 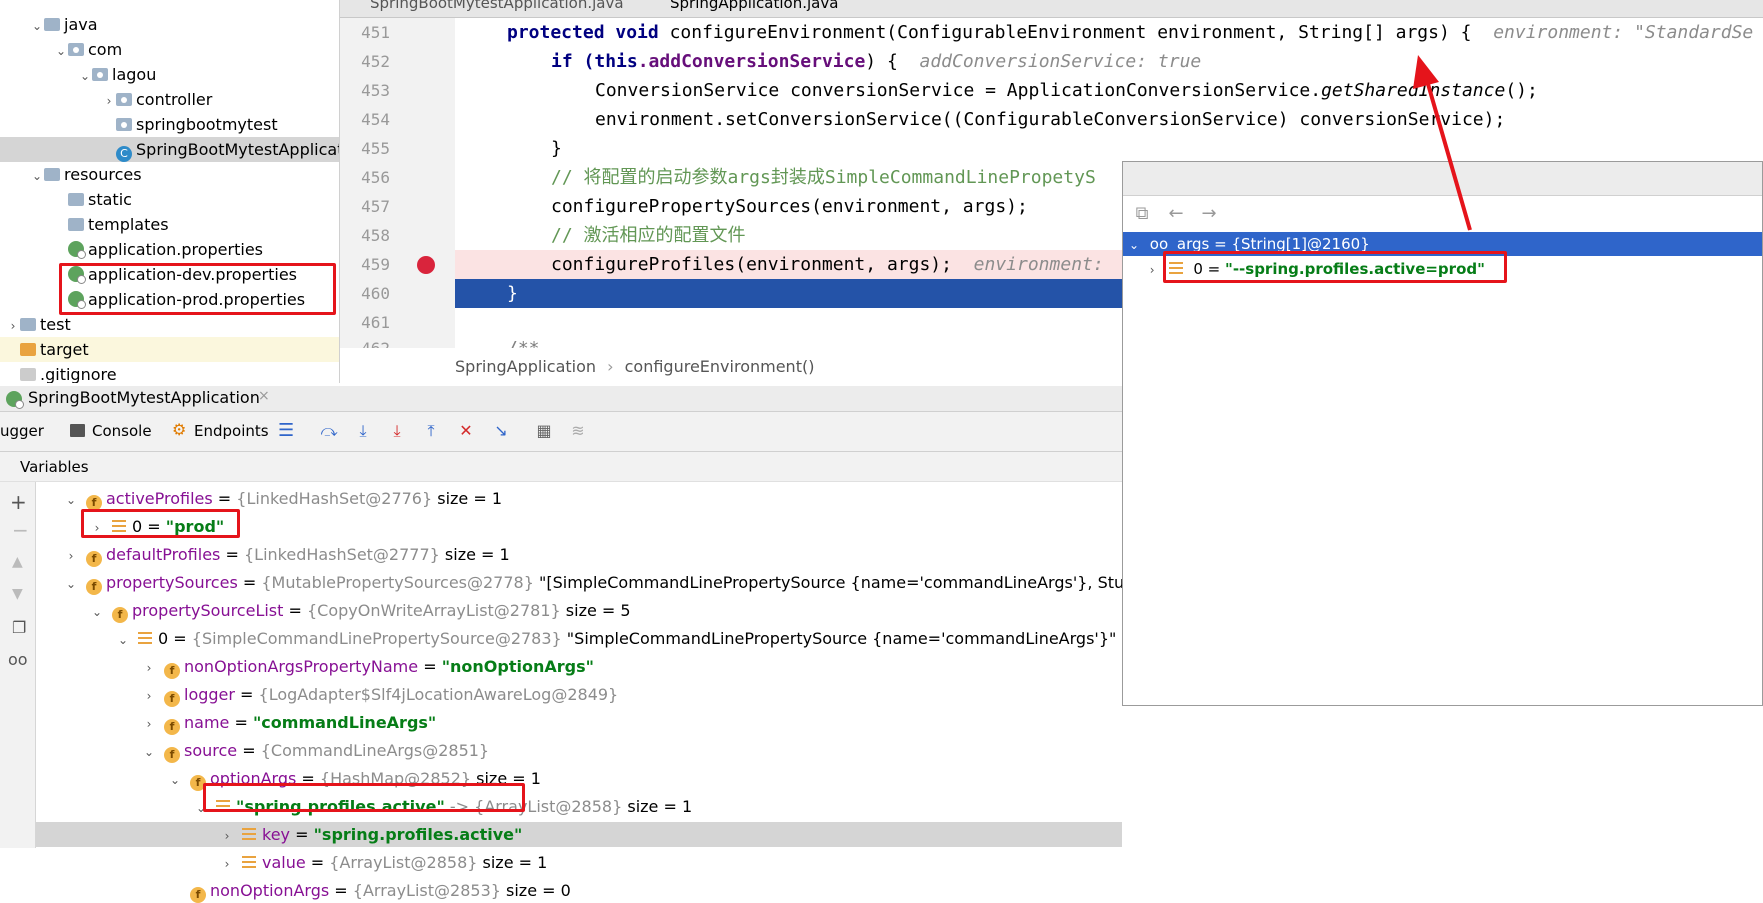 I want to click on tree-item: .gitignore, so click(x=169, y=372).